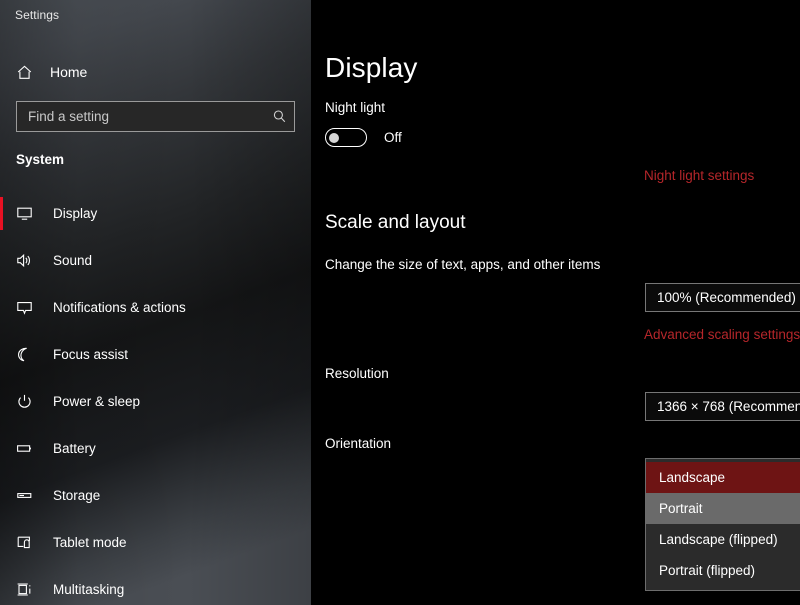  Describe the element at coordinates (29, 260) in the screenshot. I see `speaker-icon` at that location.